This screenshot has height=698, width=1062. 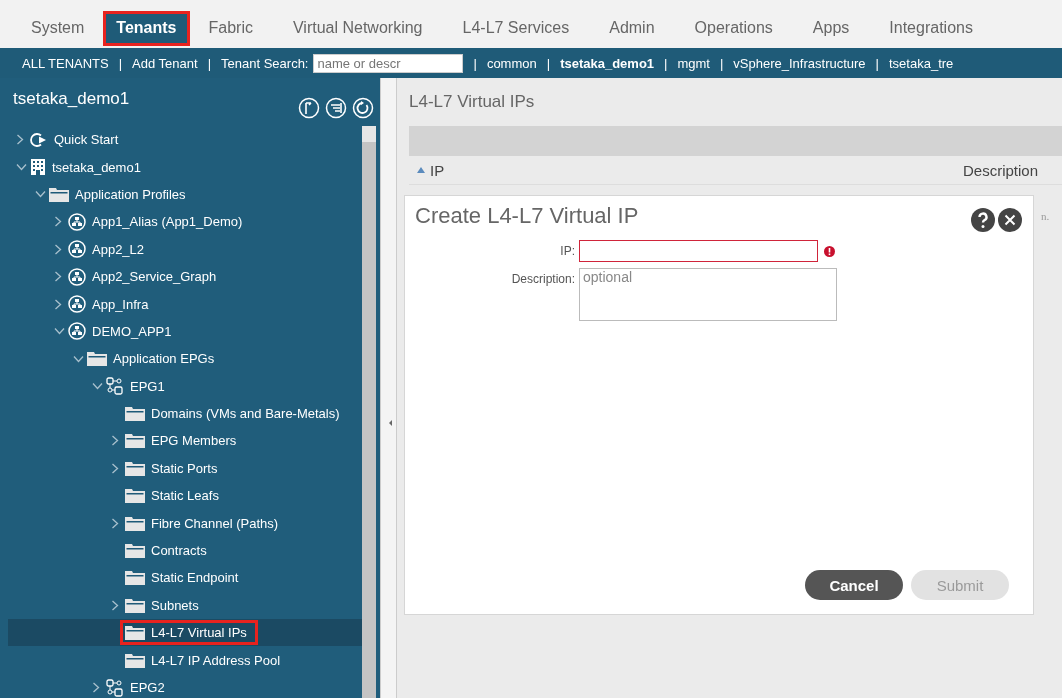 What do you see at coordinates (388, 388) in the screenshot?
I see `splitter-handle` at bounding box center [388, 388].